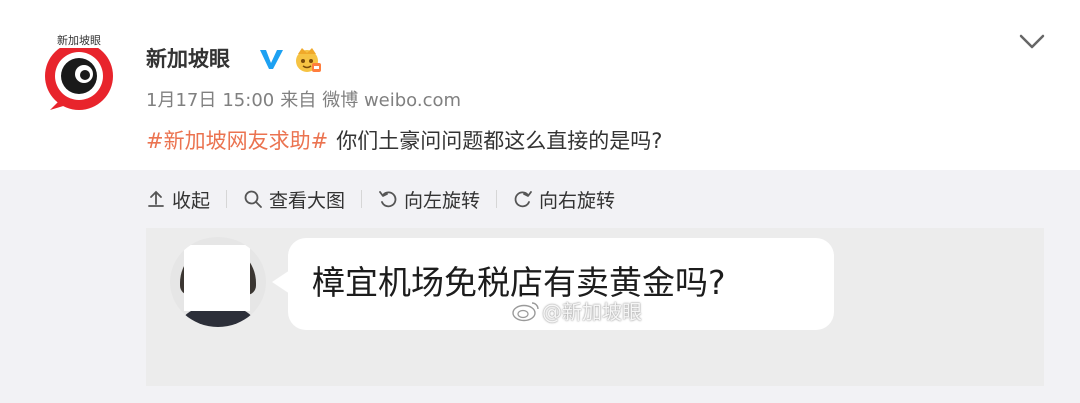 Image resolution: width=1080 pixels, height=403 pixels. What do you see at coordinates (308, 59) in the screenshot?
I see `vip-crown-icon` at bounding box center [308, 59].